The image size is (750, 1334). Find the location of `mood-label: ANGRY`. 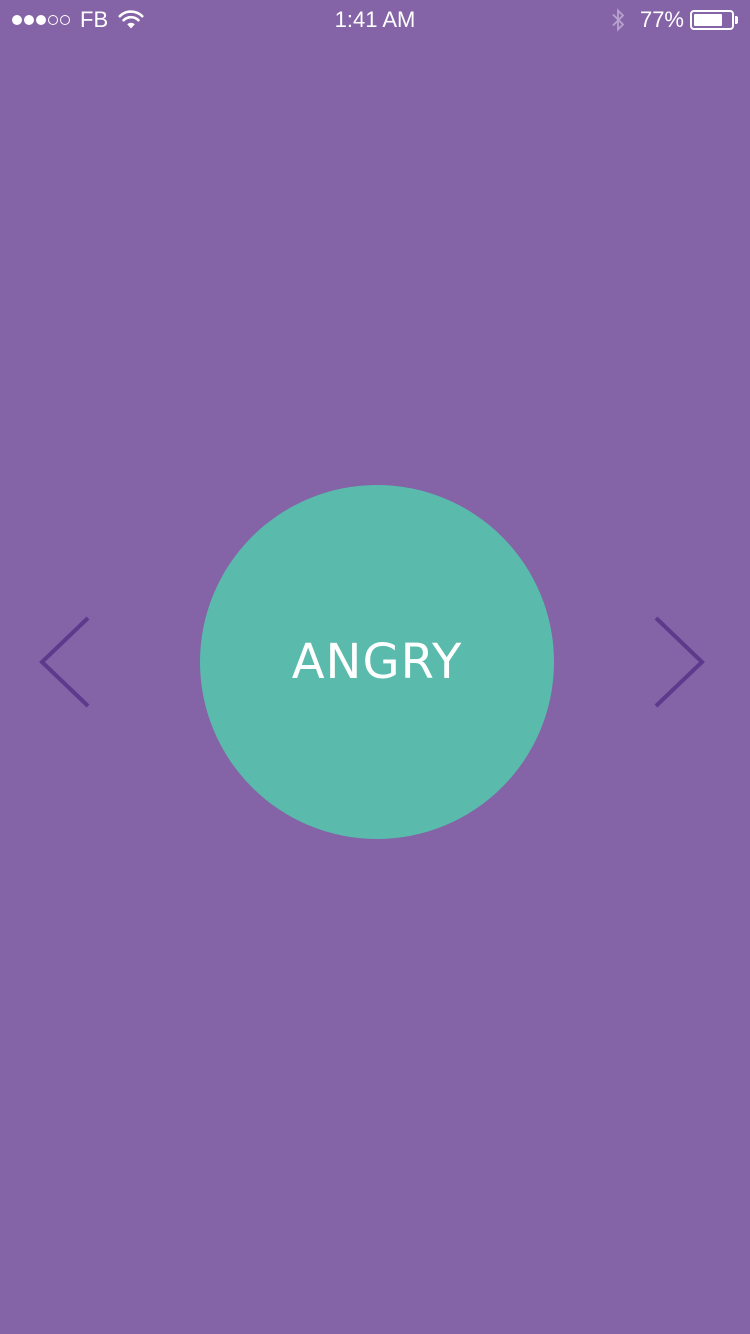

mood-label: ANGRY is located at coordinates (377, 662).